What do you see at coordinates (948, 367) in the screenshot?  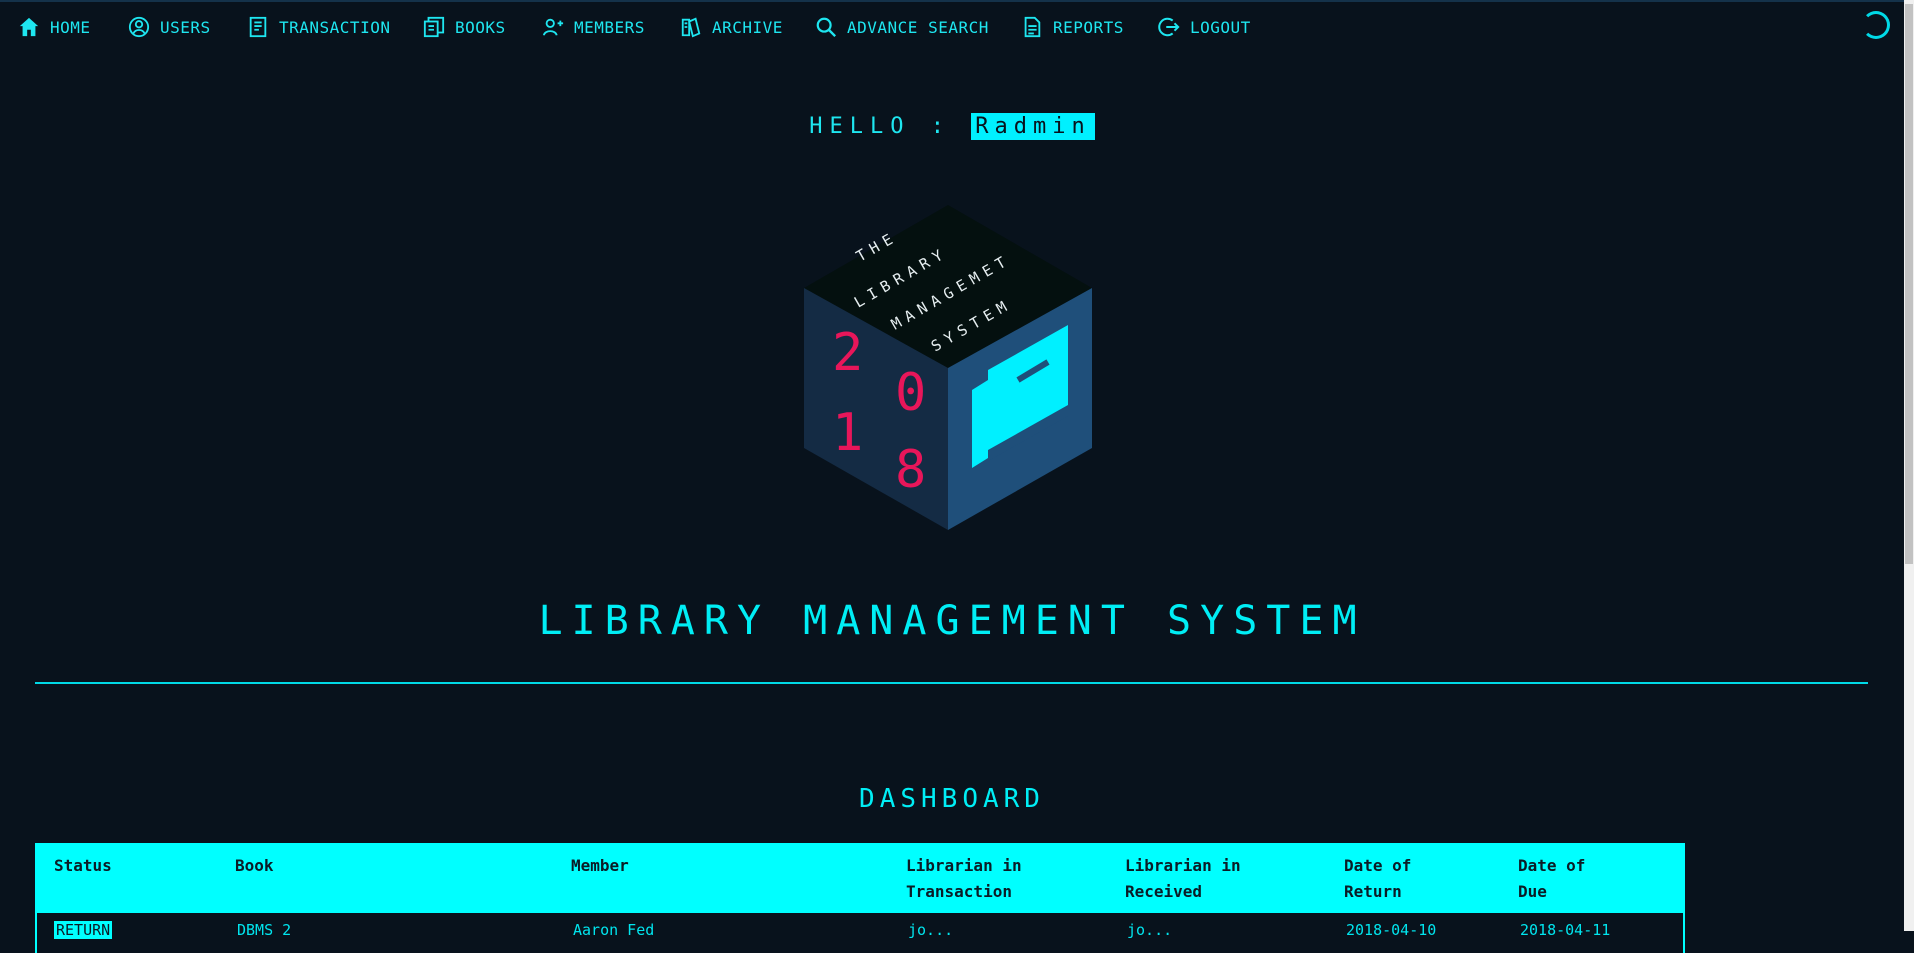 I see `library-cube-logo: THE LIBRARY MANAGEMET SYSTEM 2 0 1 8` at bounding box center [948, 367].